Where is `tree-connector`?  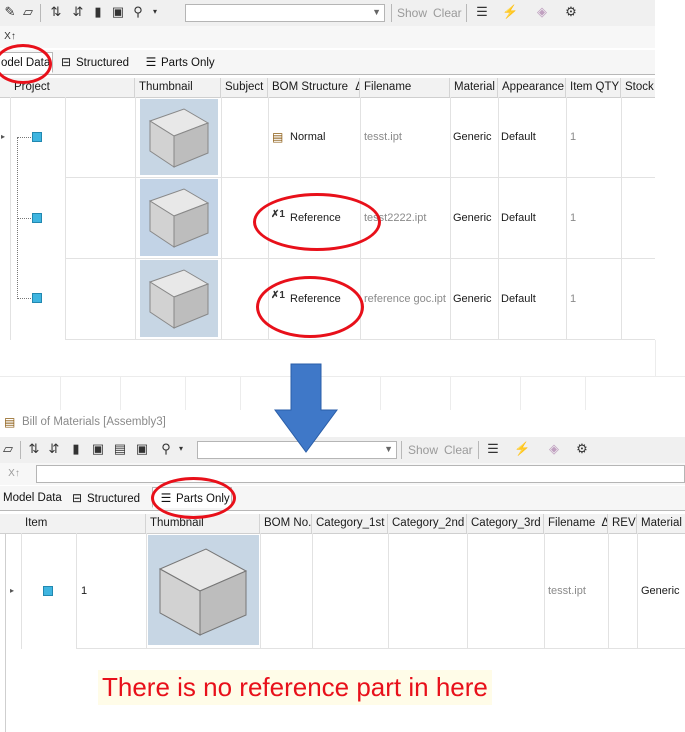
tree-connector is located at coordinates (18, 217).